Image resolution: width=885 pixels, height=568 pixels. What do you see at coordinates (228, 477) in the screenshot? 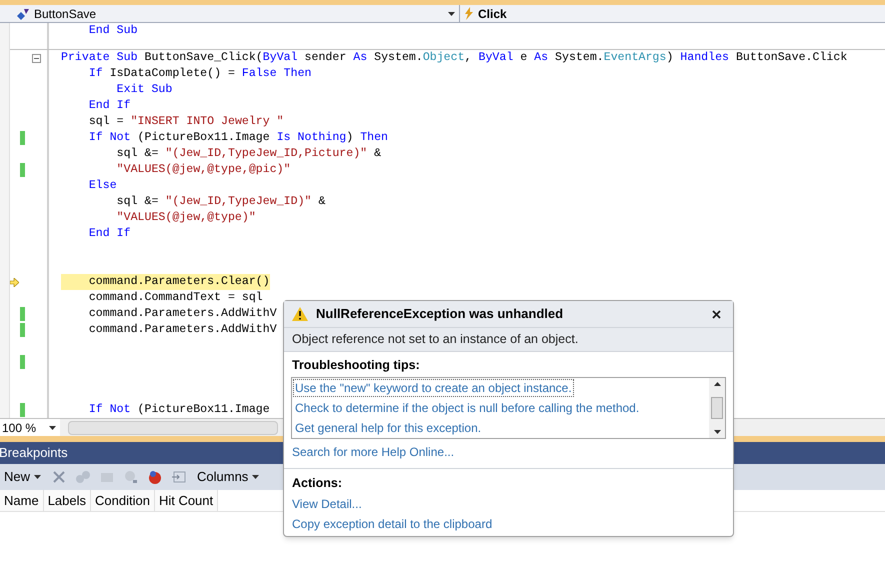
I see `toolbar-menu-button: Columns` at bounding box center [228, 477].